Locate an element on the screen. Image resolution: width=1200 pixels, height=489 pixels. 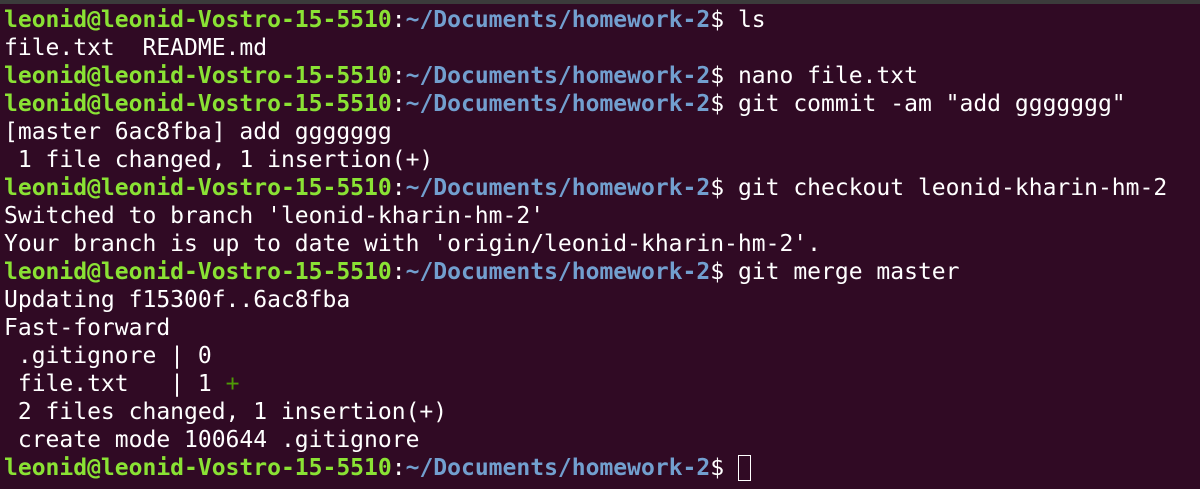
command-text: ls is located at coordinates (751, 20).